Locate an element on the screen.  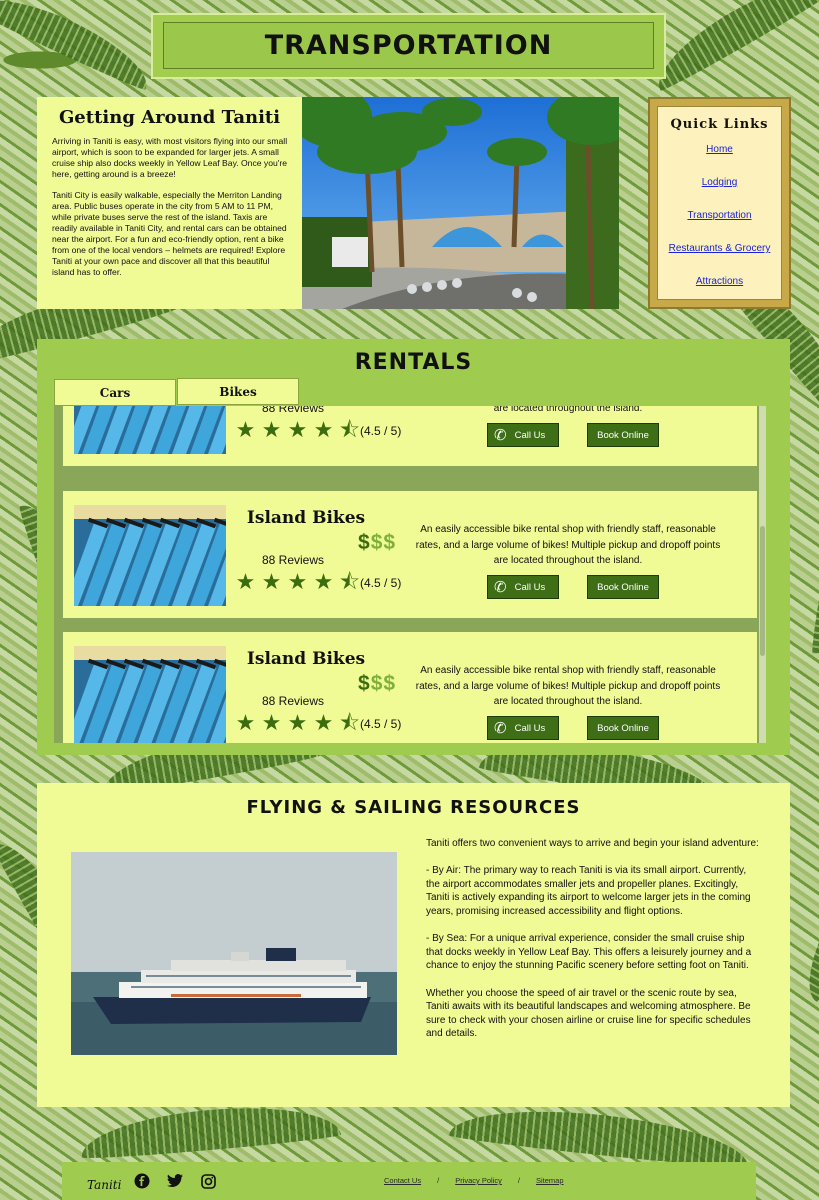
resources-heading: FLYING & SAILING RESOURCES is located at coordinates (413, 807).